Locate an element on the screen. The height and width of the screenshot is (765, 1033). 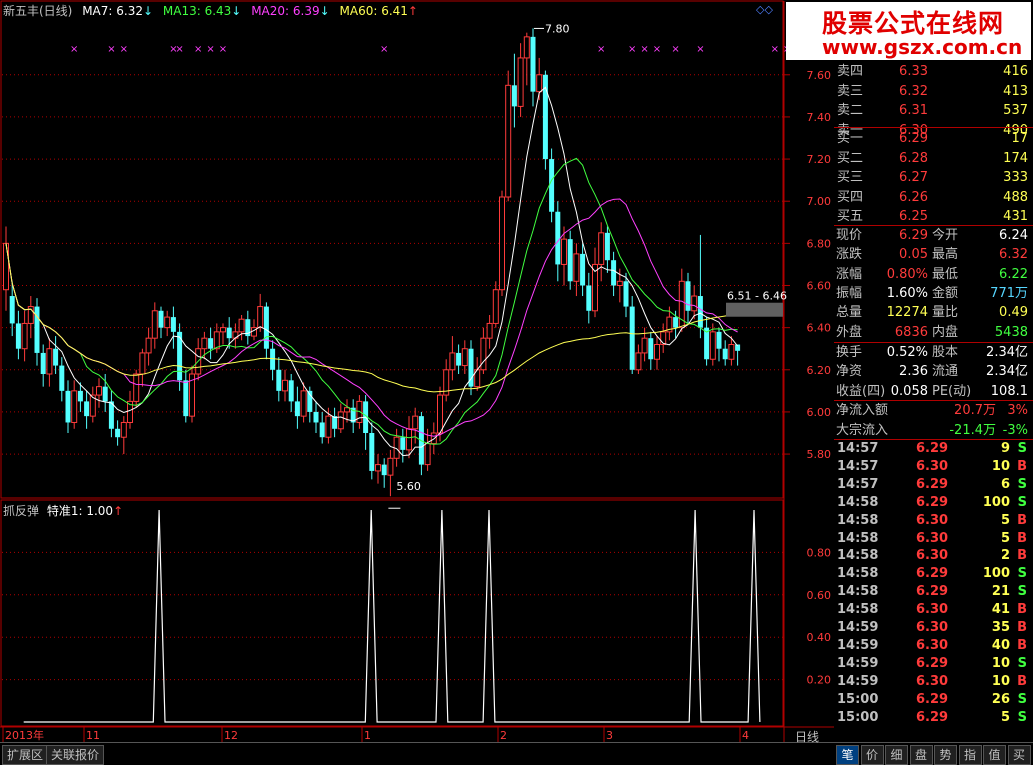
panel-tab: 价 is located at coordinates (872, 755).